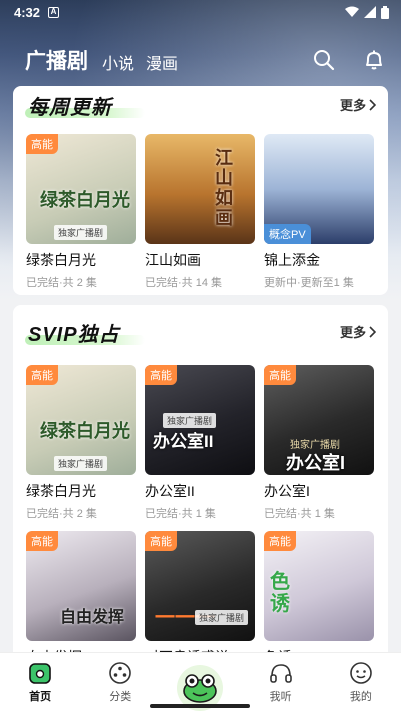 The height and width of the screenshot is (712, 401). I want to click on drama-cover: 高能 色诱, so click(319, 586).